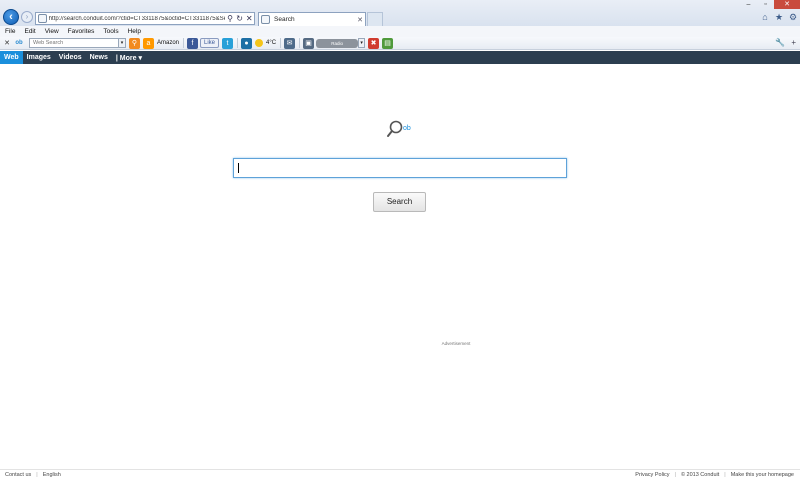 Image resolution: width=800 pixels, height=480 pixels. What do you see at coordinates (34, 31) in the screenshot?
I see `menu-edit: Edit` at bounding box center [34, 31].